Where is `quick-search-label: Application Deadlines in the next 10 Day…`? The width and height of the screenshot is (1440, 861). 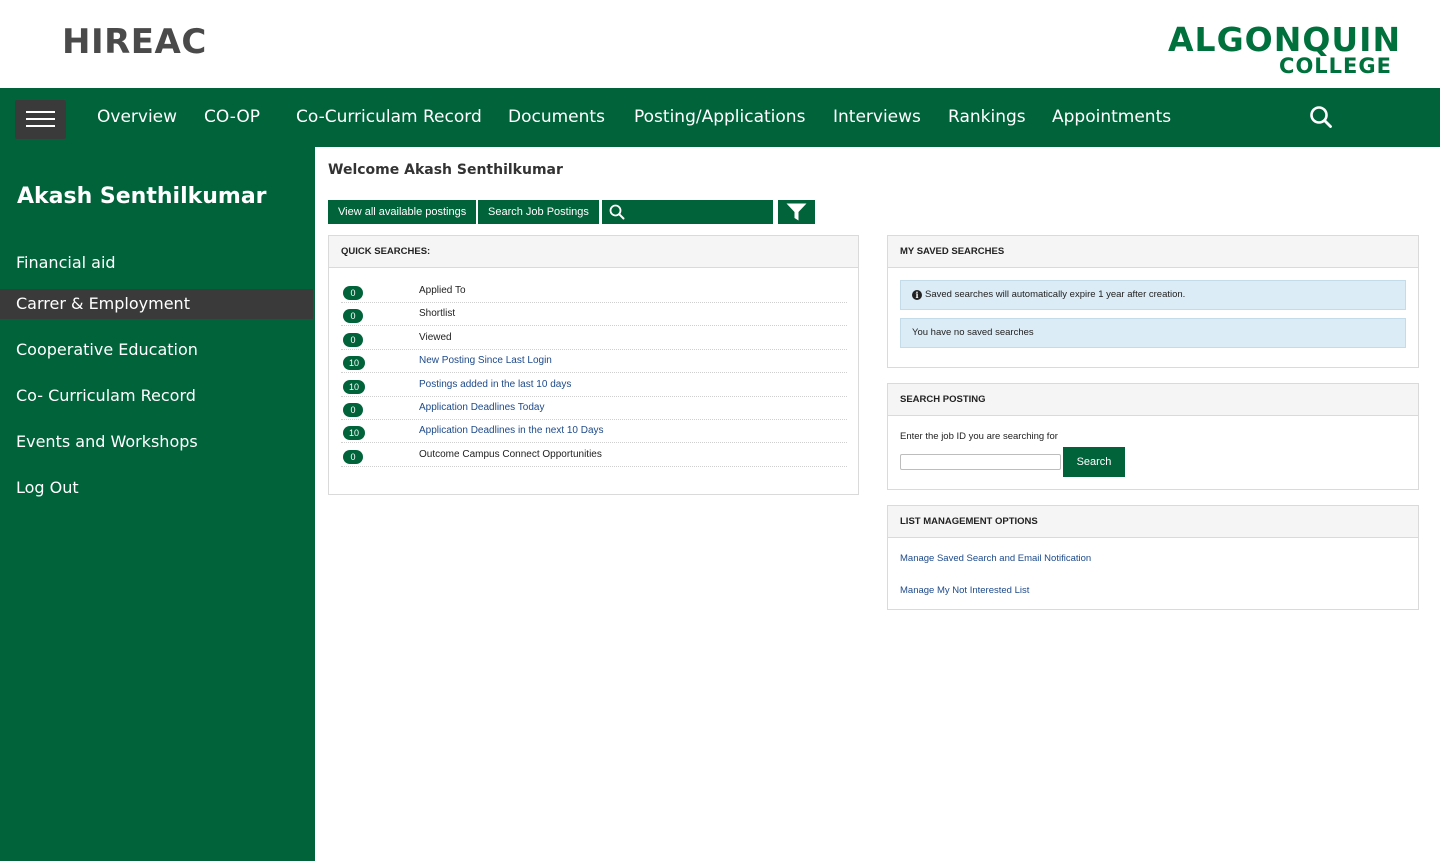 quick-search-label: Application Deadlines in the next 10 Day… is located at coordinates (511, 430).